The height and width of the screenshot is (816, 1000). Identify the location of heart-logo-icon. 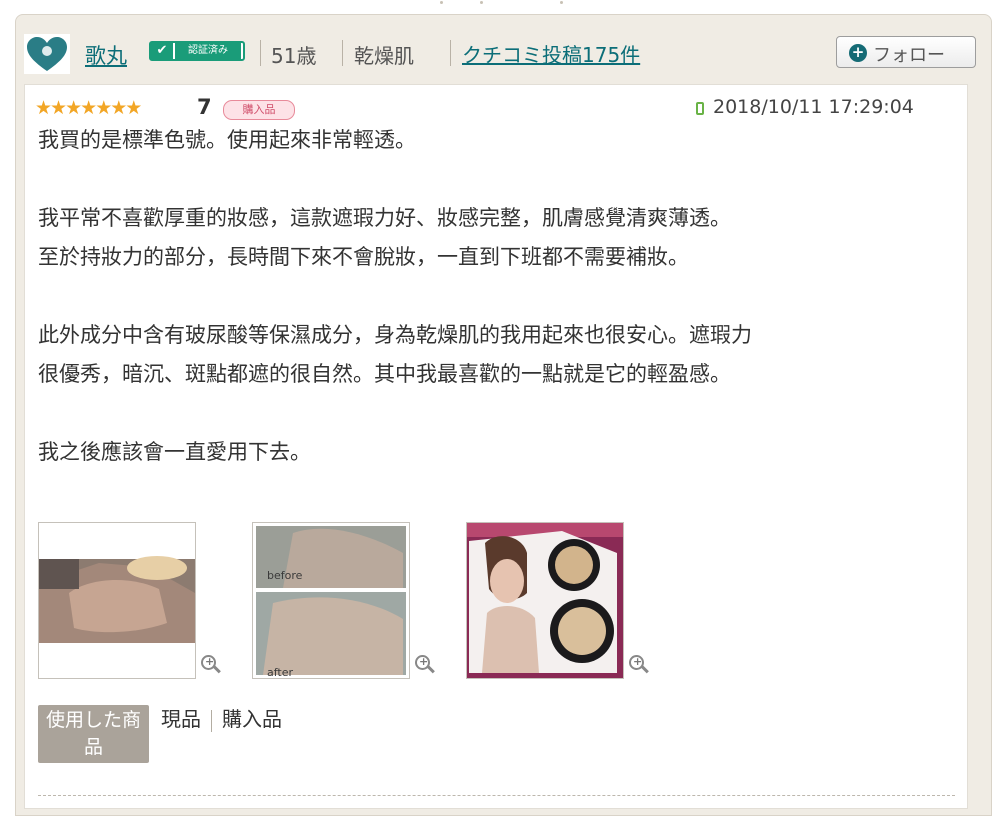
(47, 54).